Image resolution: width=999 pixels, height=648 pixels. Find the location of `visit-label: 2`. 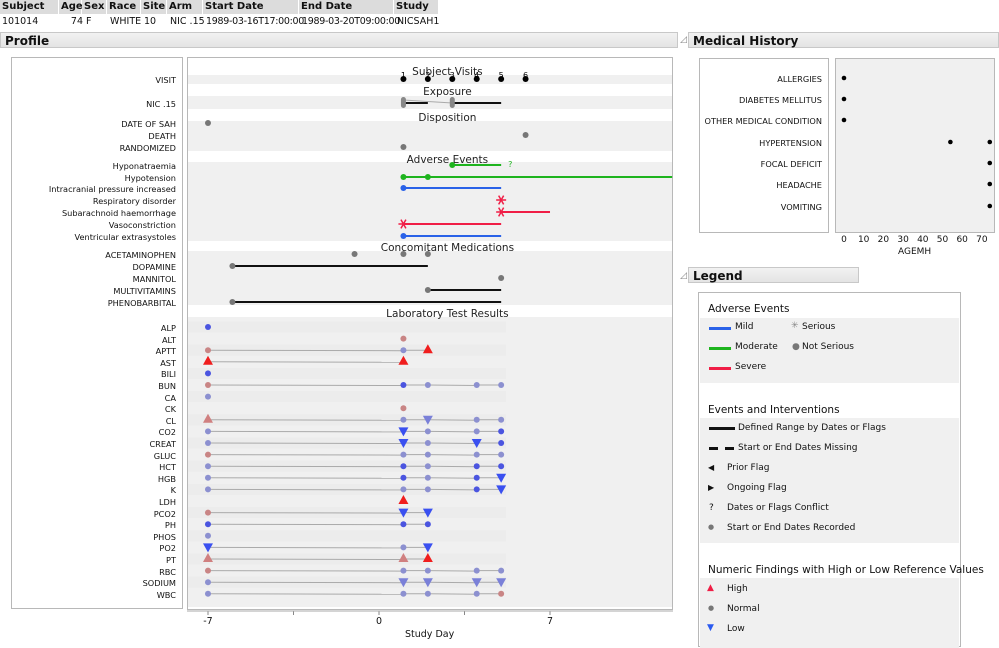

visit-label: 2 is located at coordinates (427, 75).